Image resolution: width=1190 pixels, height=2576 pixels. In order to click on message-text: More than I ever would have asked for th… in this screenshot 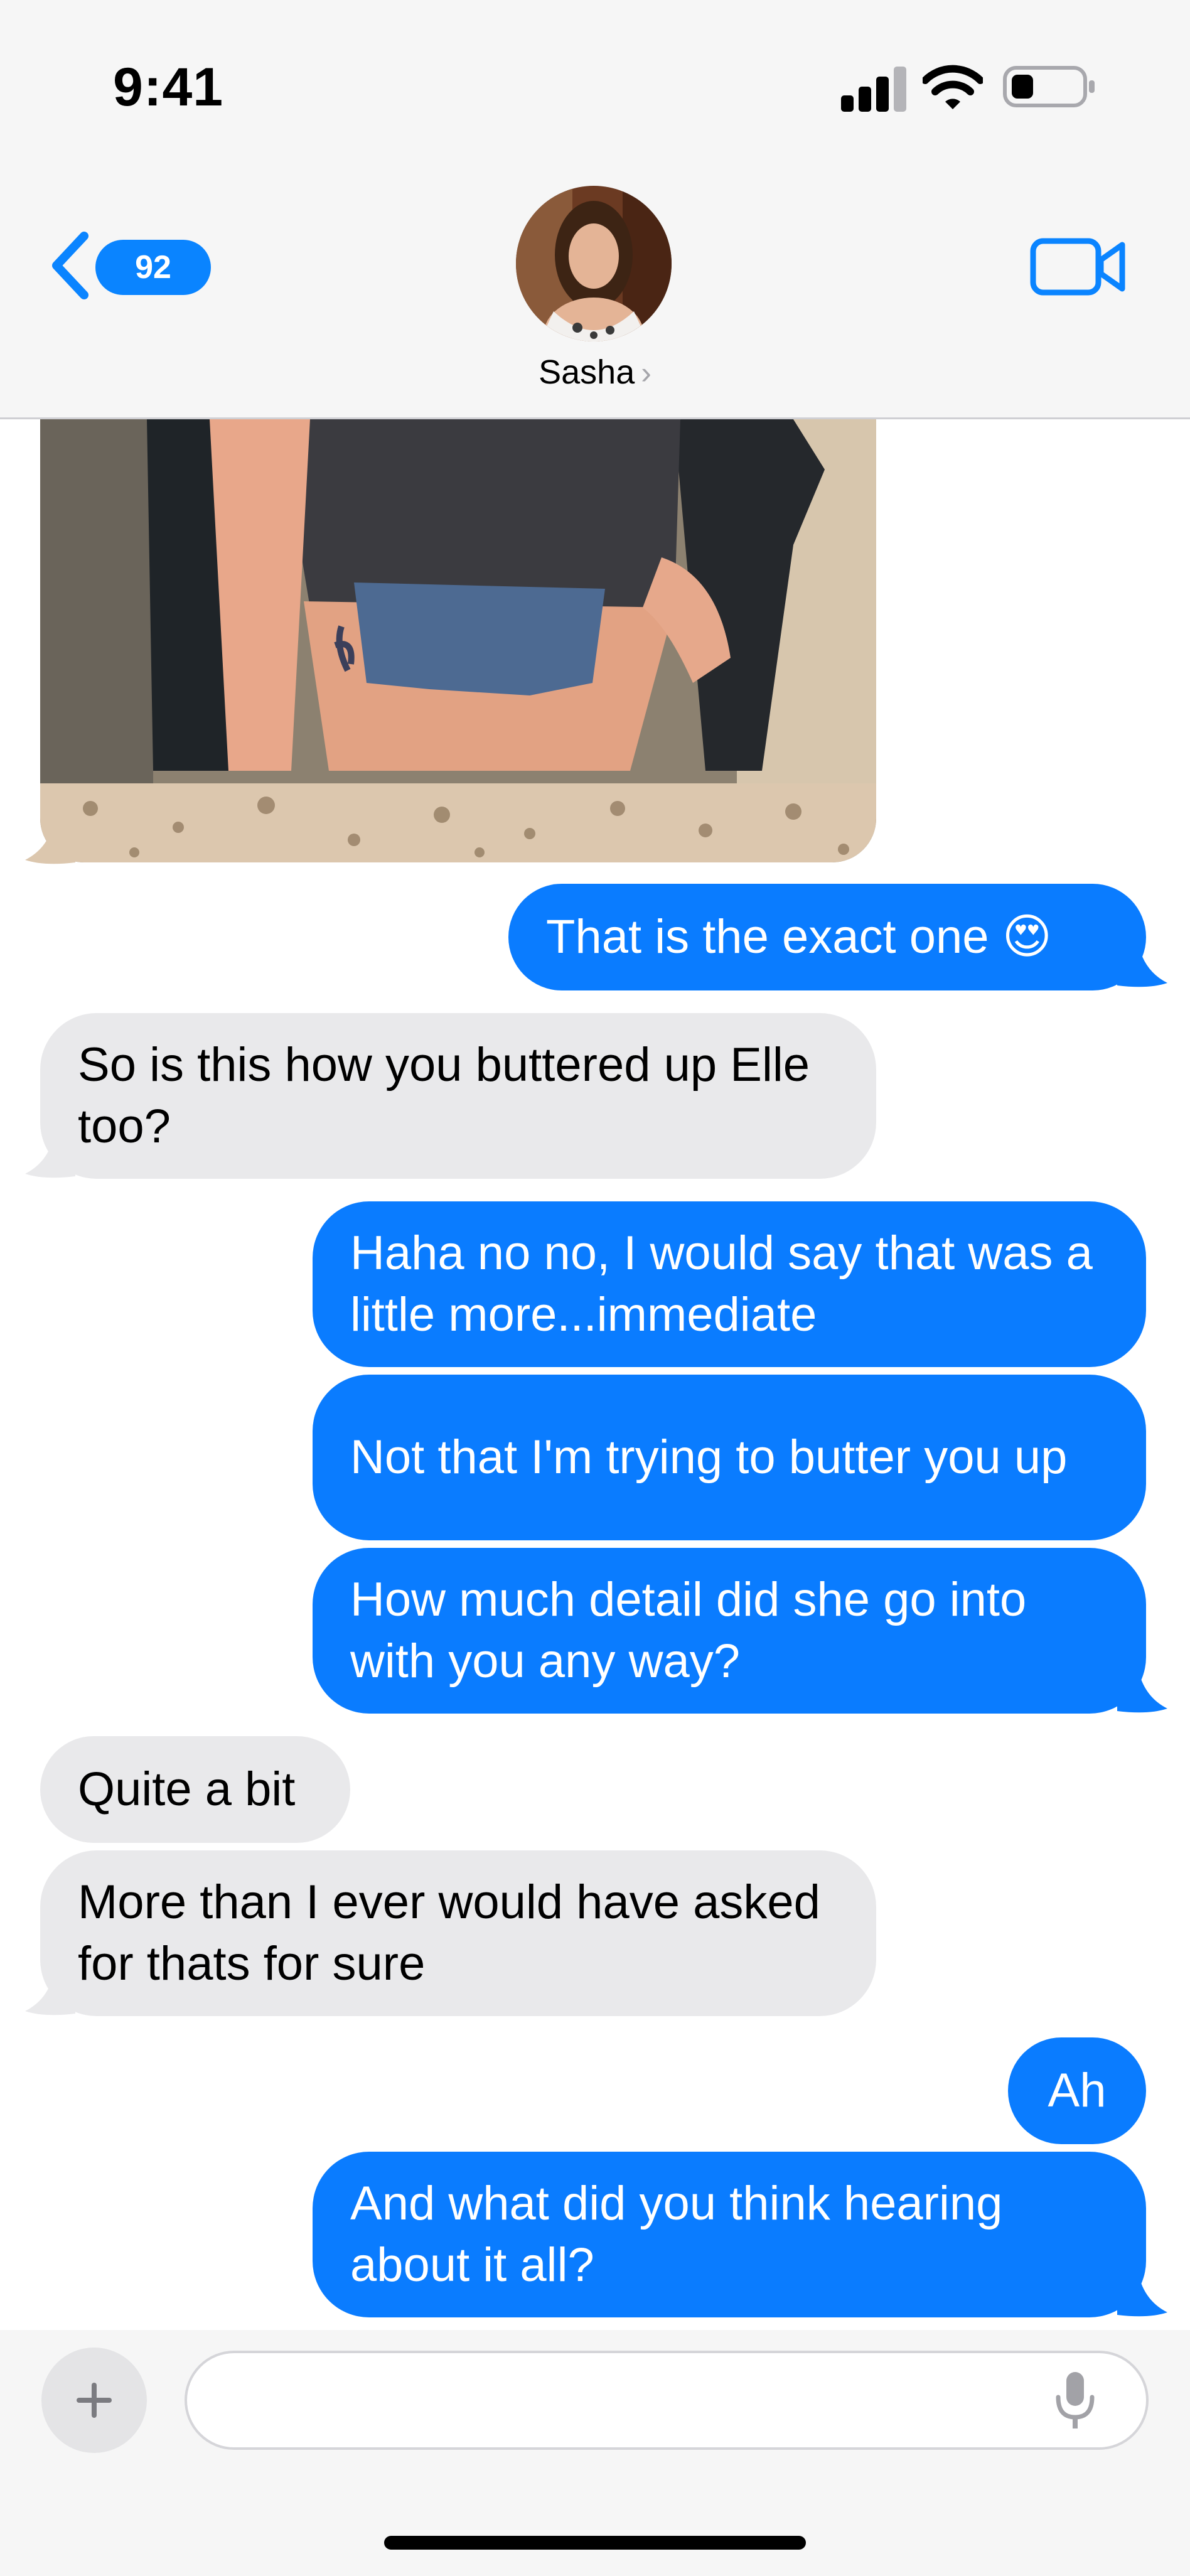, I will do `click(449, 1933)`.